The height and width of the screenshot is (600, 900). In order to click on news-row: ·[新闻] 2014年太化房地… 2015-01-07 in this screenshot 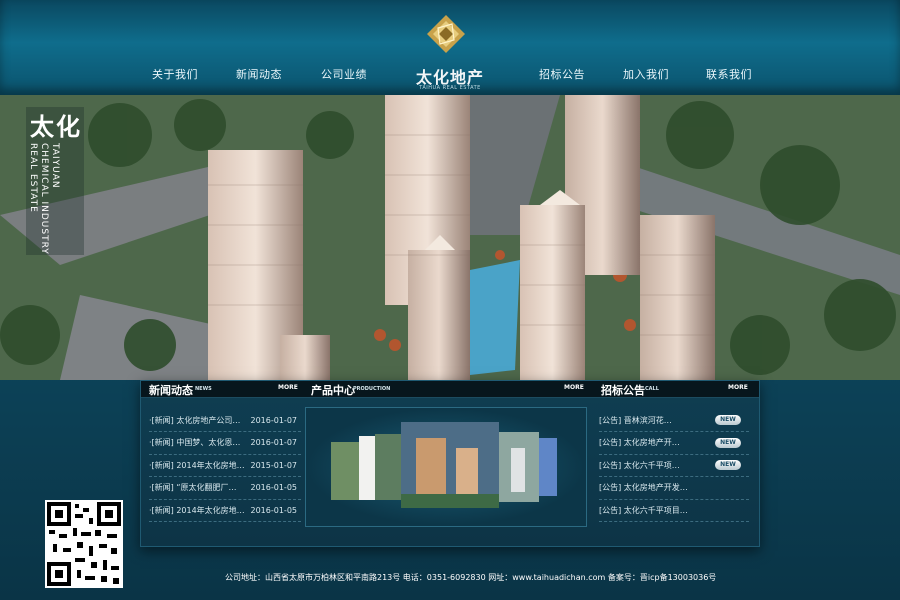, I will do `click(225, 465)`.